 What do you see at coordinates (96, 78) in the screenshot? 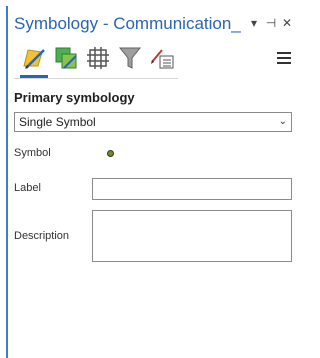
I see `toolbar-divider` at bounding box center [96, 78].